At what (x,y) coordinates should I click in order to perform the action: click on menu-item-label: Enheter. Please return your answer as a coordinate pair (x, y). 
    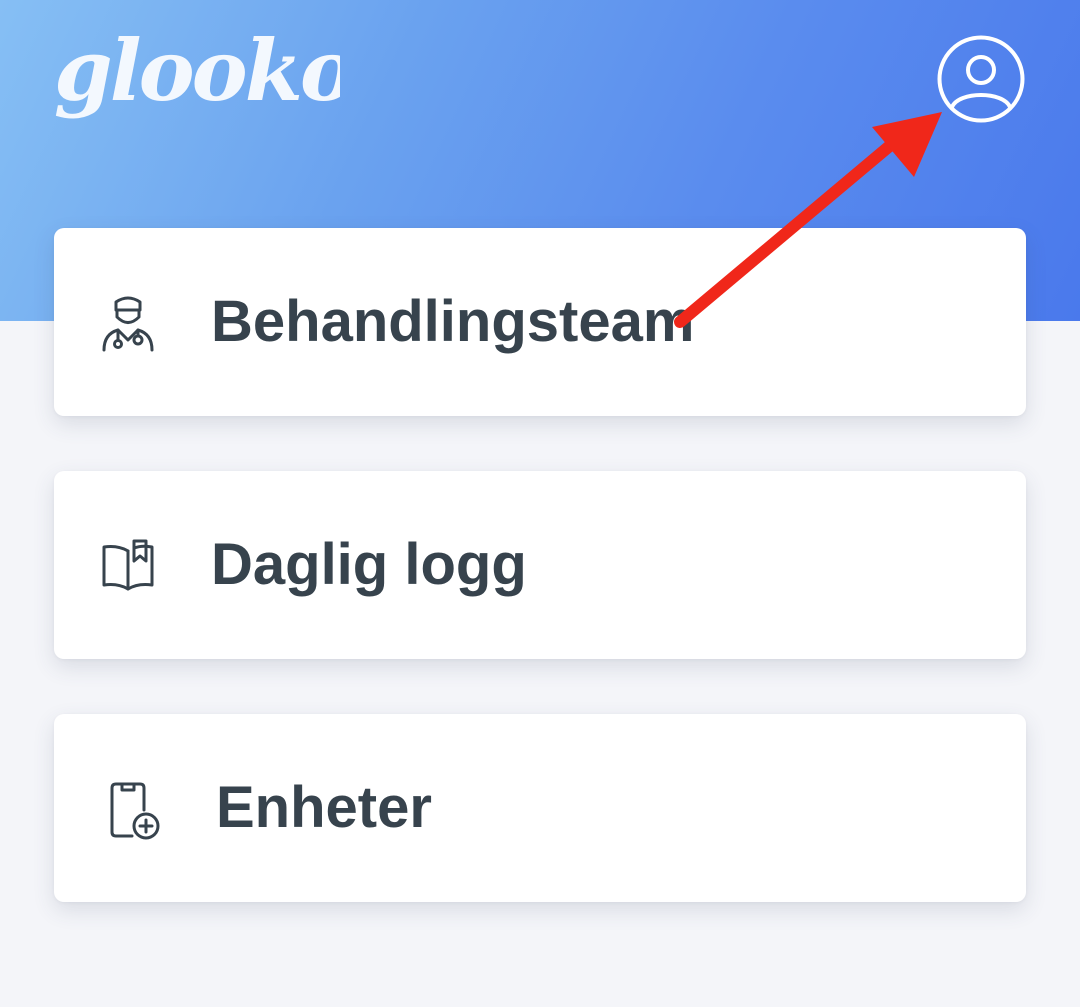
    Looking at the image, I should click on (324, 807).